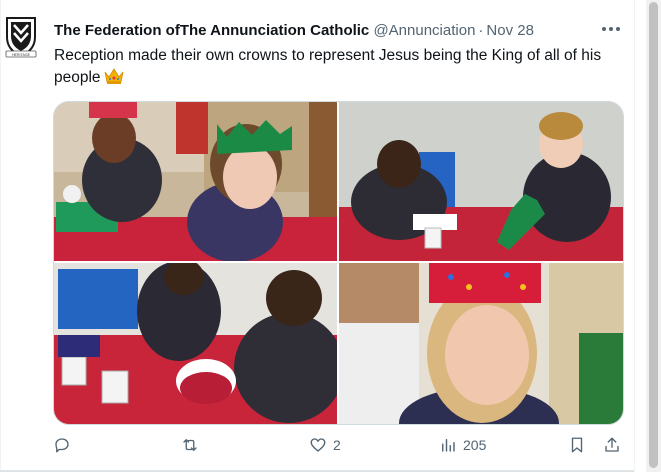 Image resolution: width=661 pixels, height=472 pixels. Describe the element at coordinates (424, 30) in the screenshot. I see `author-handle: @Annunciation` at that location.